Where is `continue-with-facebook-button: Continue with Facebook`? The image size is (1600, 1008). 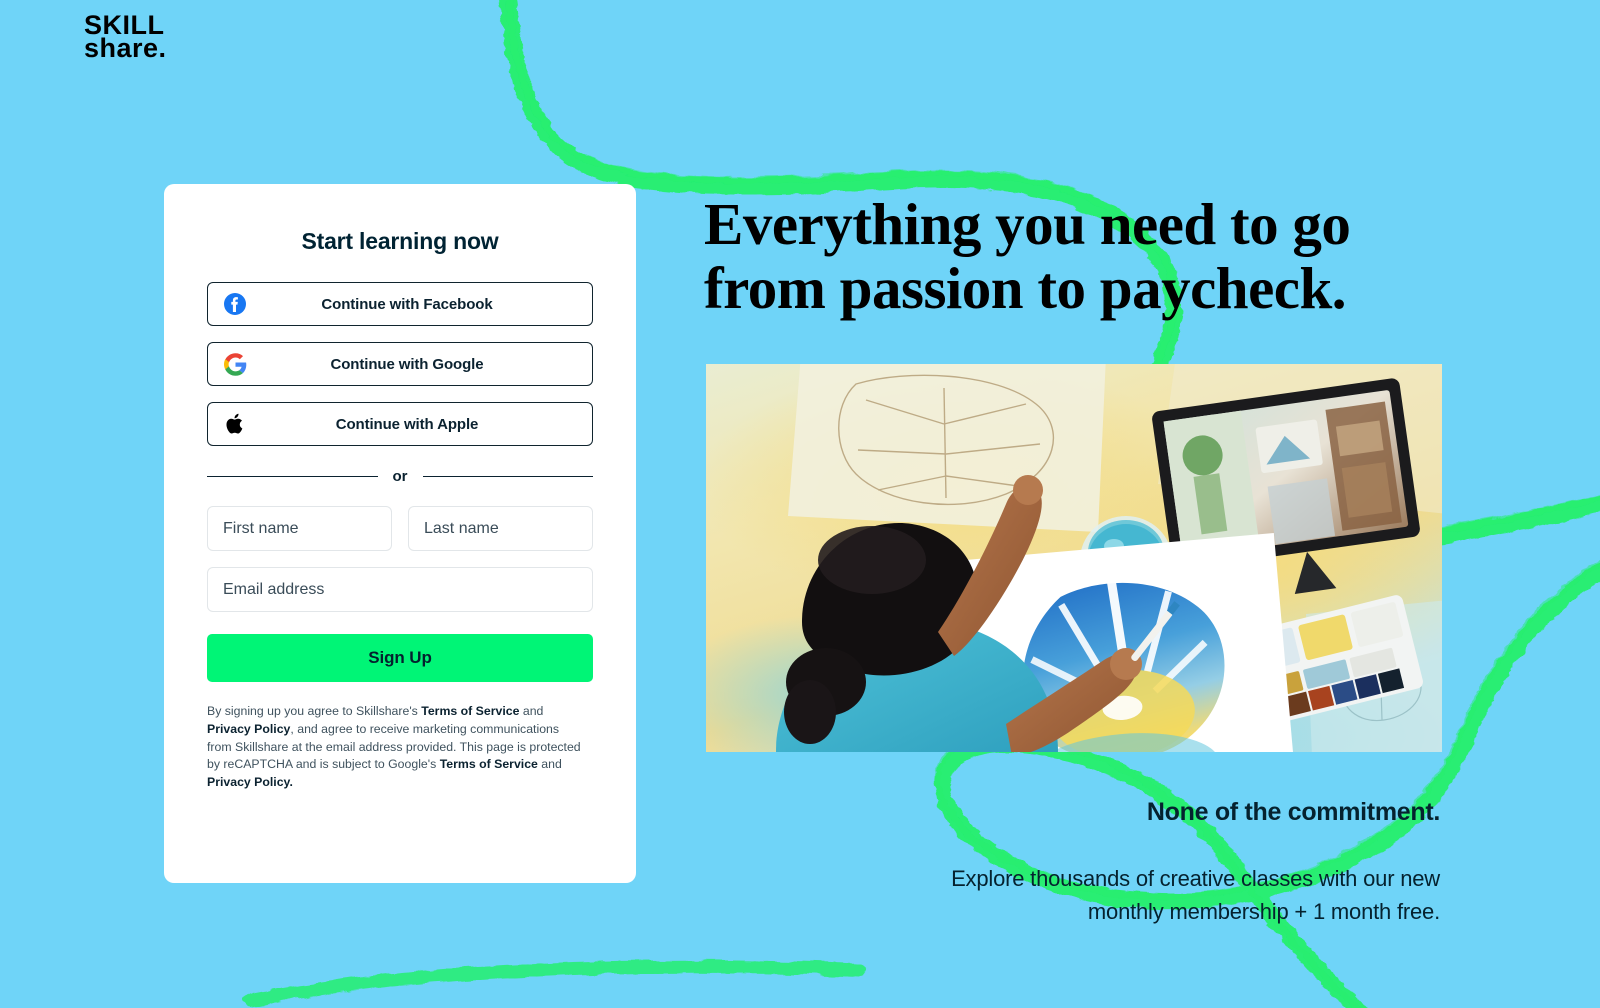 continue-with-facebook-button: Continue with Facebook is located at coordinates (400, 304).